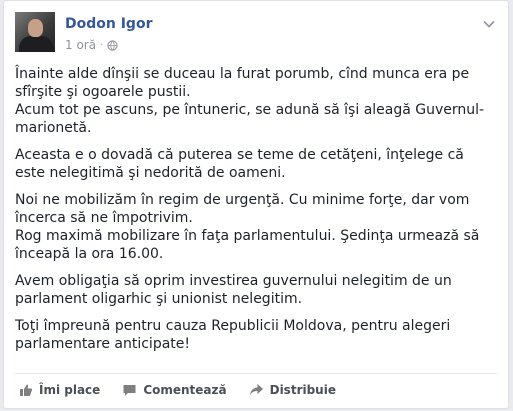  Describe the element at coordinates (489, 24) in the screenshot. I see `chevron-down-icon` at that location.